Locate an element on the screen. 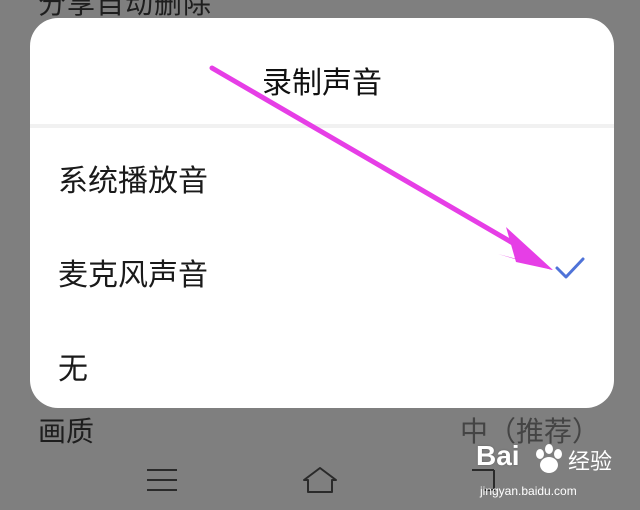 The image size is (640, 510). option-label: 无 is located at coordinates (73, 369).